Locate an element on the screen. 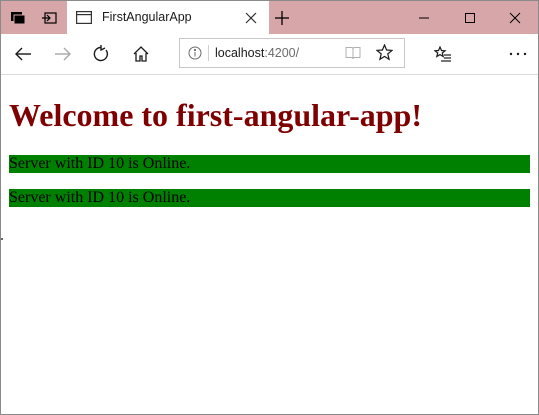 The image size is (539, 415). address-bar: localhost:4200/ is located at coordinates (292, 53).